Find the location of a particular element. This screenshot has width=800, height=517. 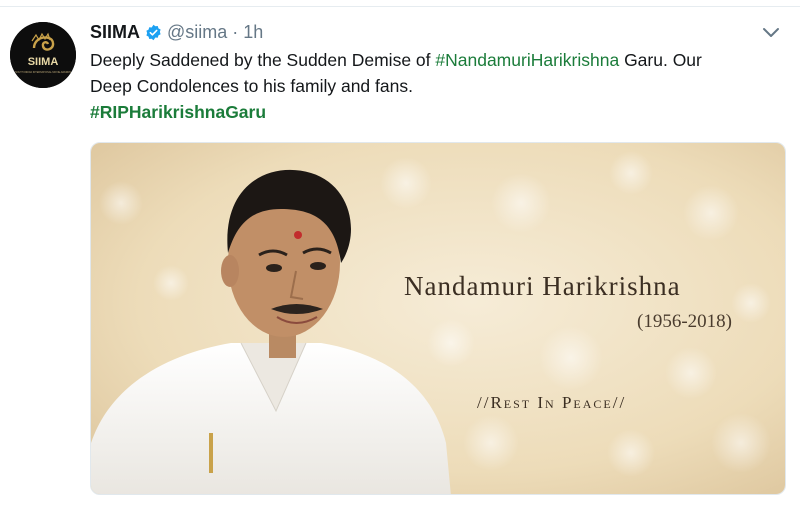

verified-badge-icon is located at coordinates (153, 32).